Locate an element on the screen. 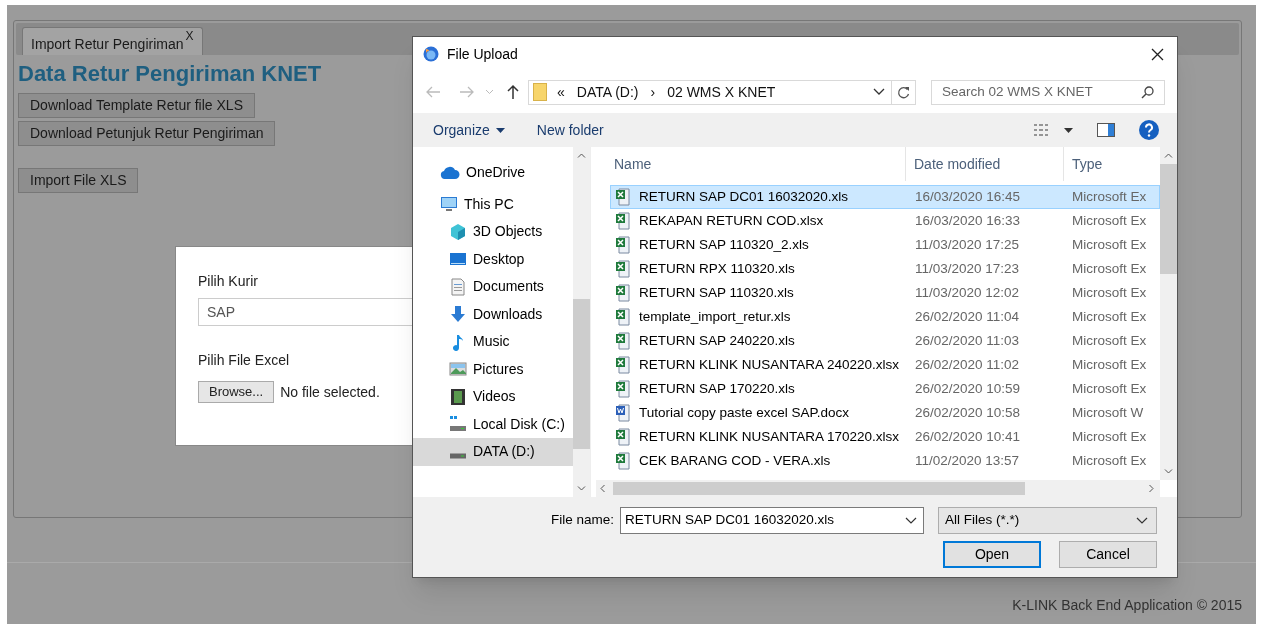  refresh-icon is located at coordinates (903, 92).